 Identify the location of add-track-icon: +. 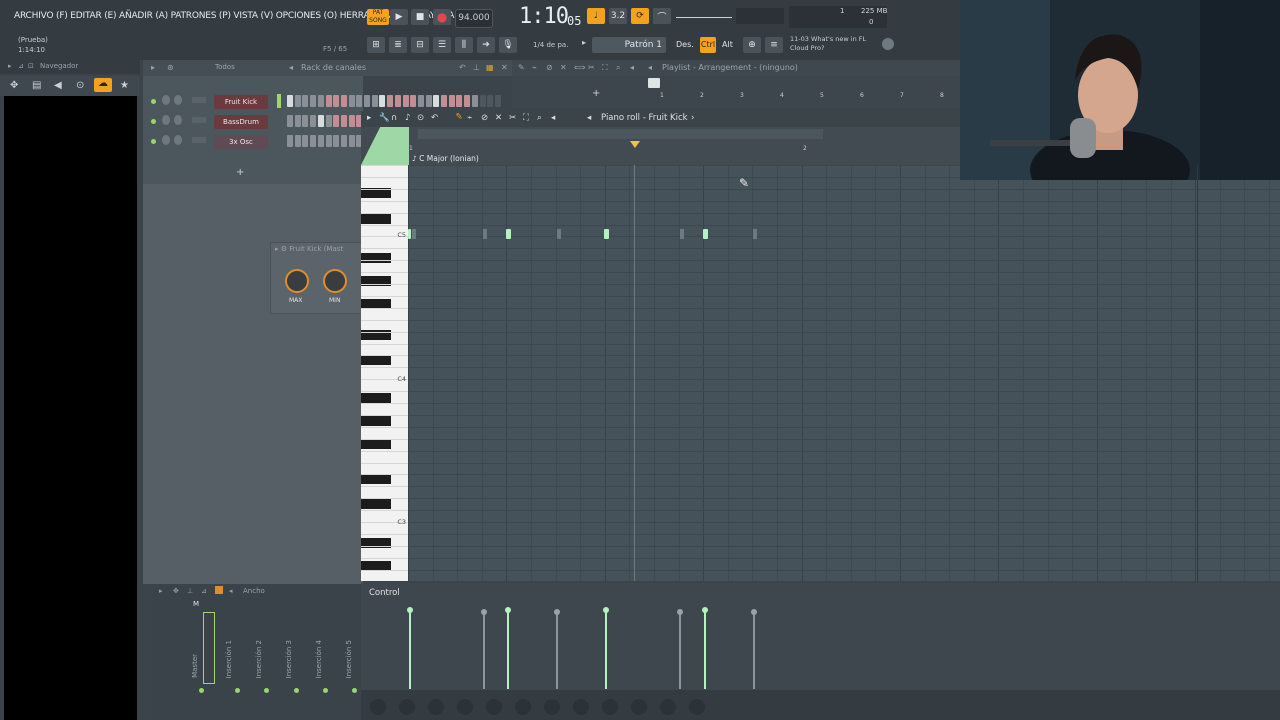
(596, 93).